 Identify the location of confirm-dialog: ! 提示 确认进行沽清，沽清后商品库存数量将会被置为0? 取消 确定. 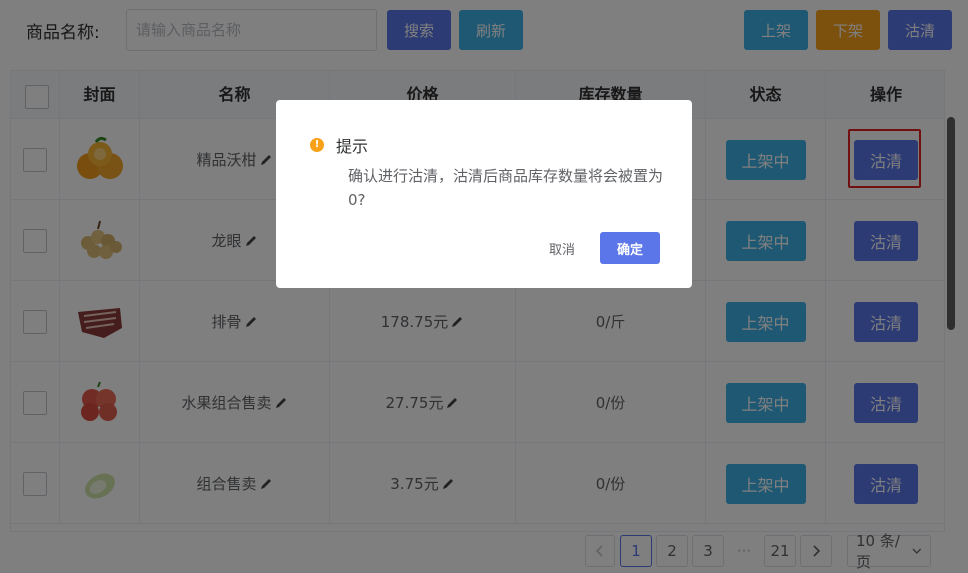
(484, 194).